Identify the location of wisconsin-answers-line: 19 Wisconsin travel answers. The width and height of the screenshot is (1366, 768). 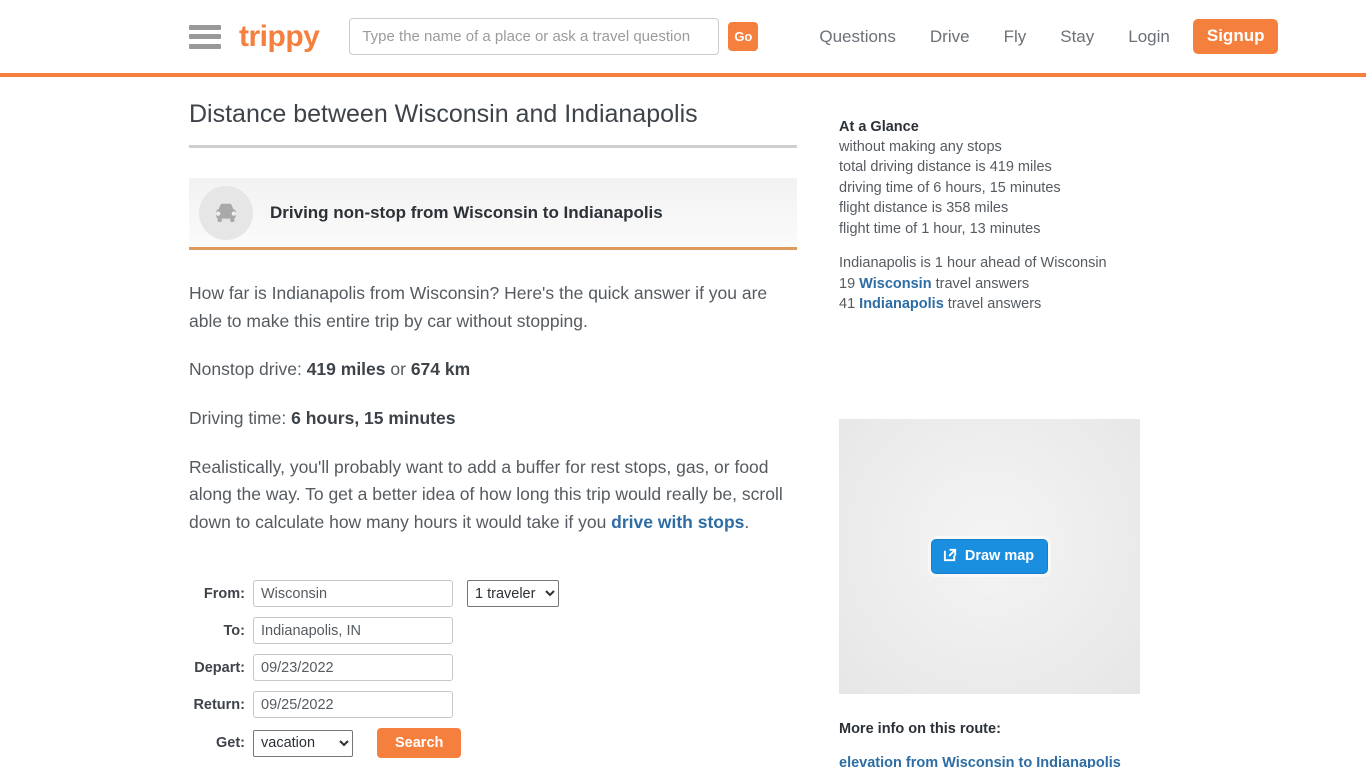
(994, 284).